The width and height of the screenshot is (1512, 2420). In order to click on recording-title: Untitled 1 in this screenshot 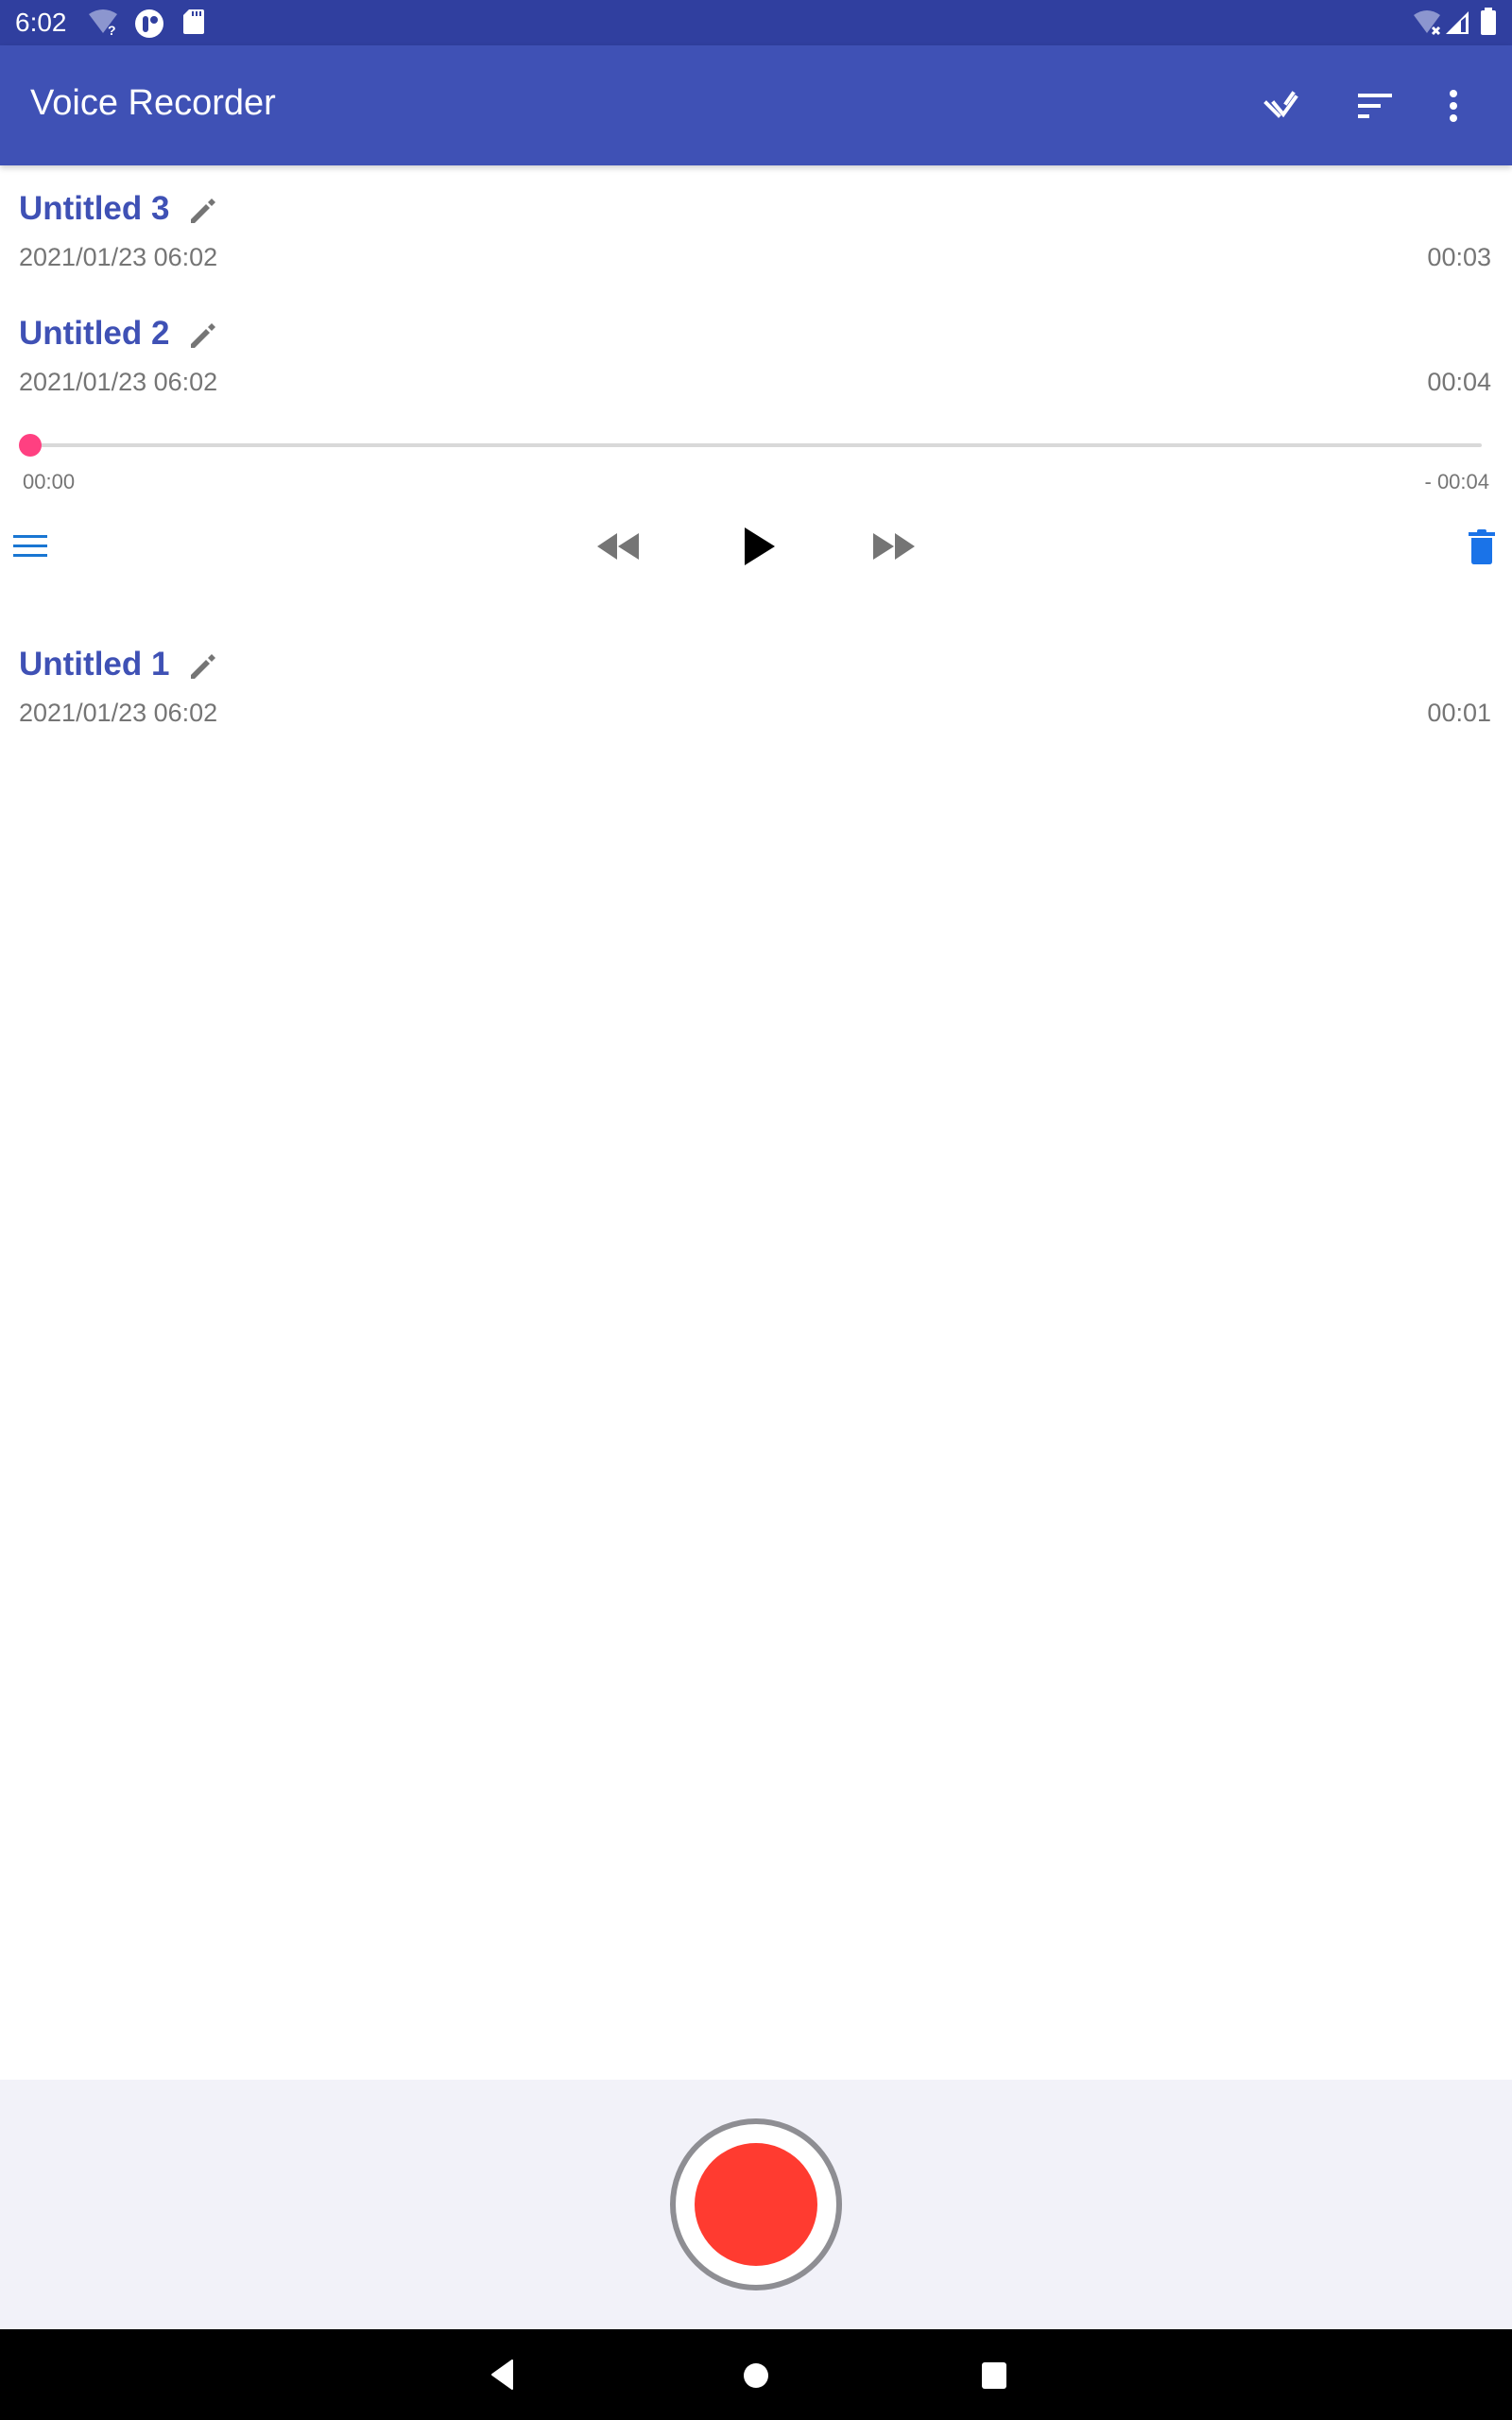, I will do `click(94, 664)`.